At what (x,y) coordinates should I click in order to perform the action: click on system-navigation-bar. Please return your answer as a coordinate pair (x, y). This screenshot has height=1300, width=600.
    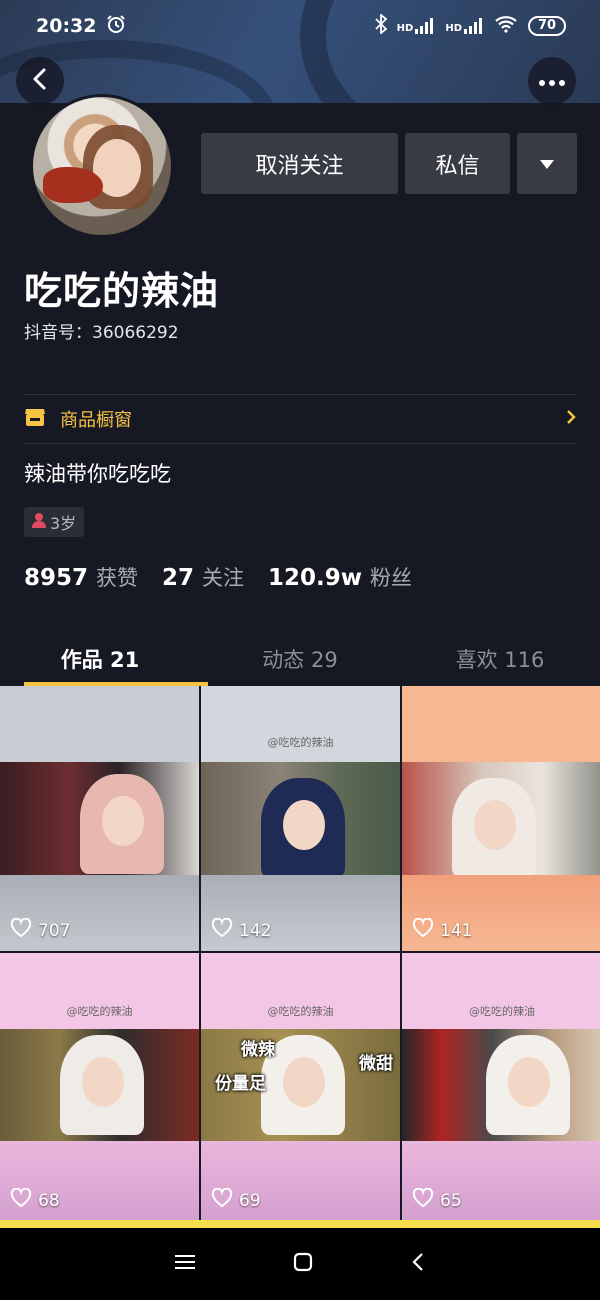
    Looking at the image, I should click on (300, 1264).